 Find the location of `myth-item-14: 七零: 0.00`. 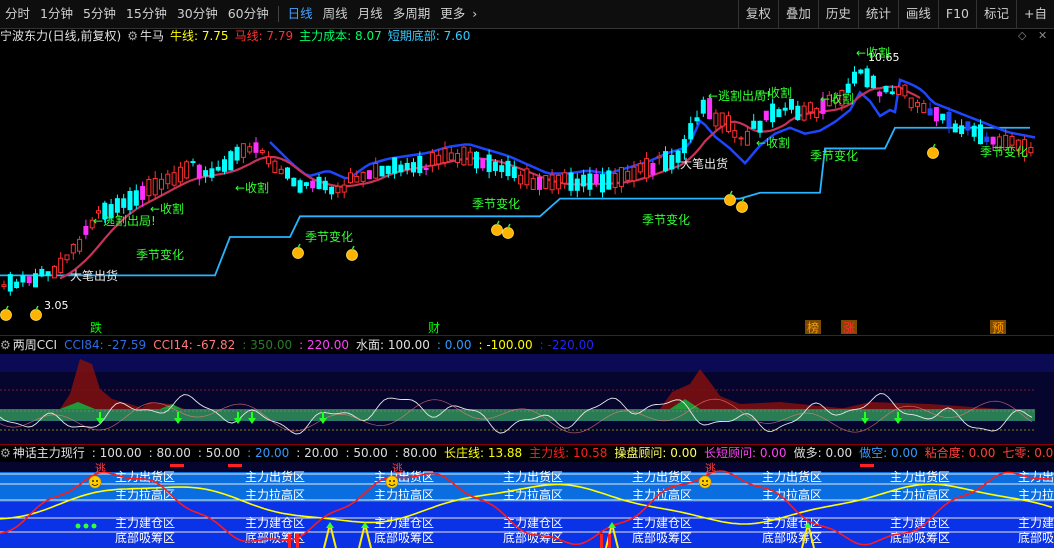

myth-item-14: 七零: 0.00 is located at coordinates (1028, 453).